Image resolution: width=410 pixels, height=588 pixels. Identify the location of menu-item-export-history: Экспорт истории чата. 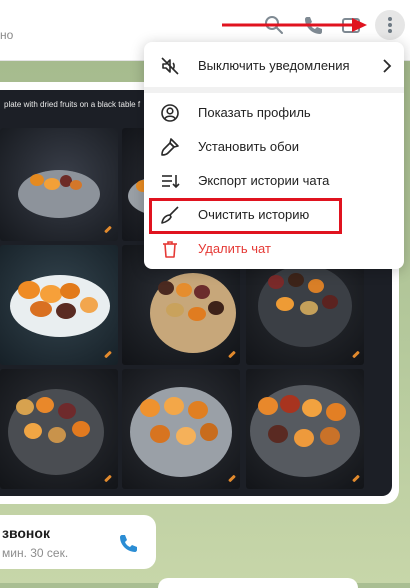
(274, 181).